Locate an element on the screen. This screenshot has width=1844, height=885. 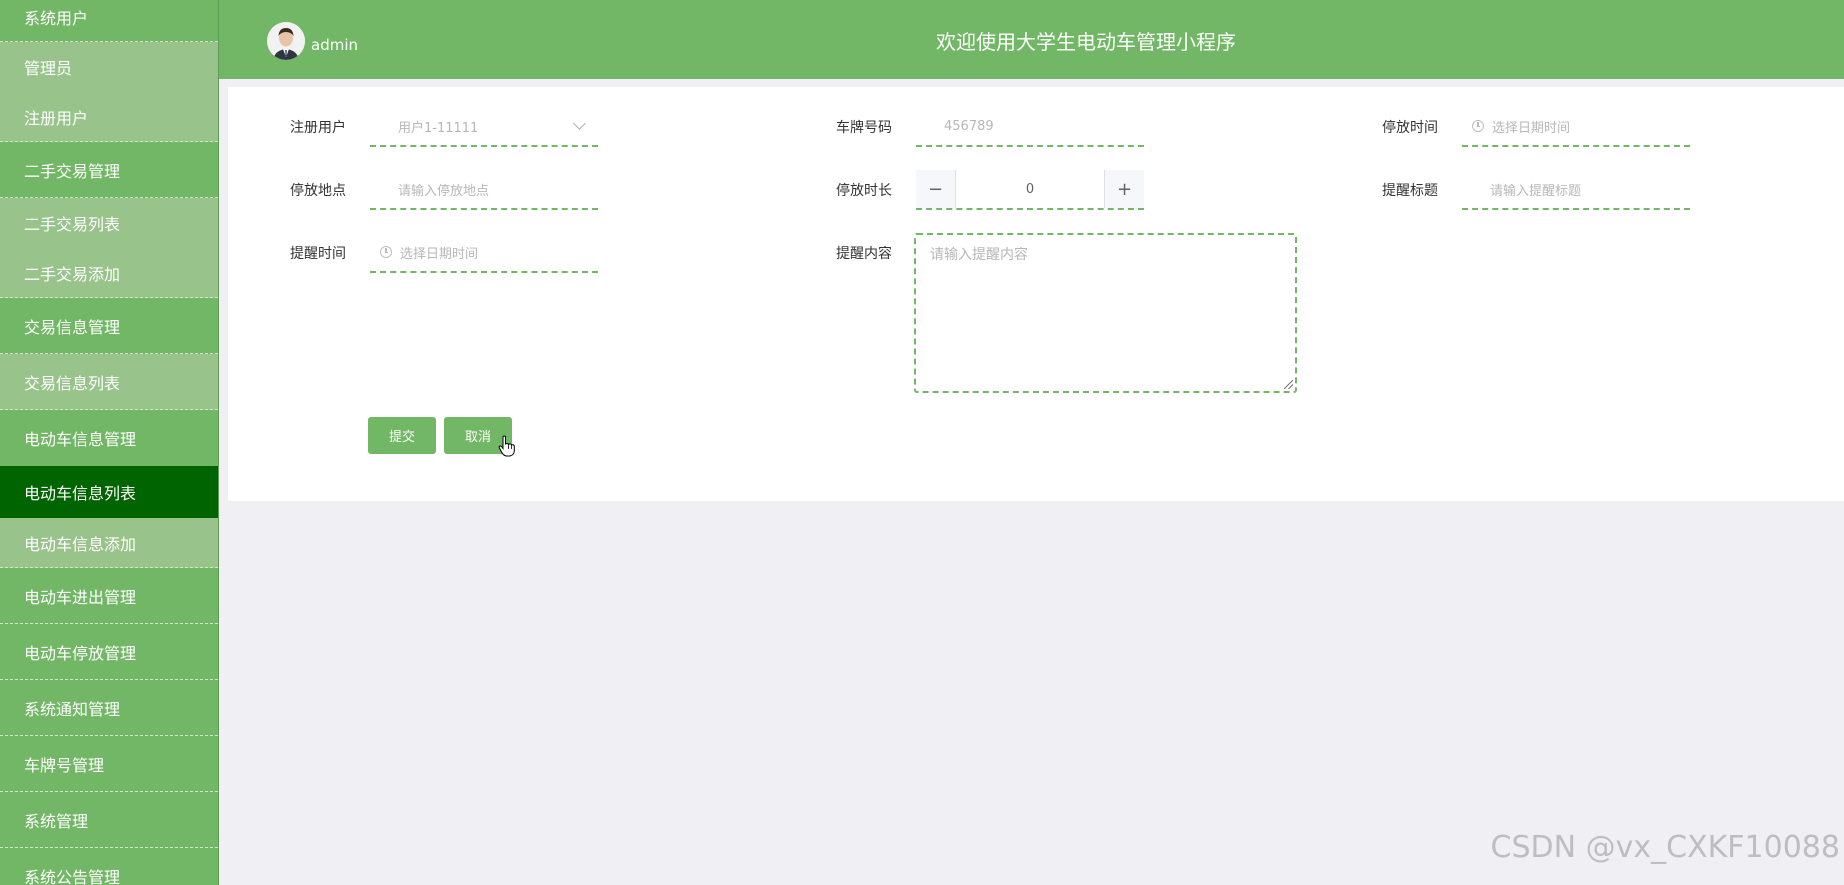
top-header: admin 欢迎使用大学生电动车管理小程序 is located at coordinates (1031, 39).